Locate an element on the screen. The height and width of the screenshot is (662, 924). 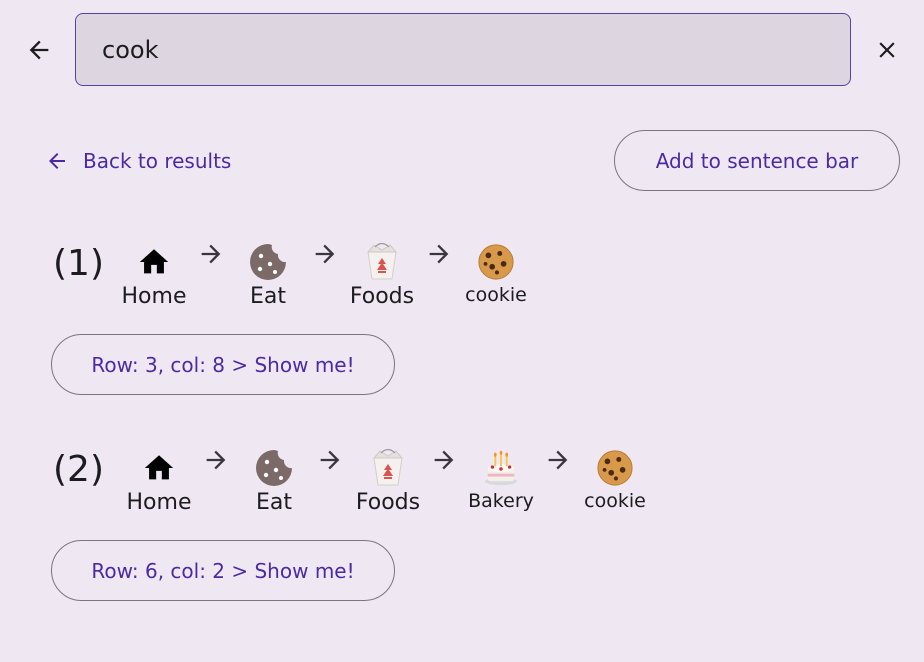
search-field is located at coordinates (463, 49).